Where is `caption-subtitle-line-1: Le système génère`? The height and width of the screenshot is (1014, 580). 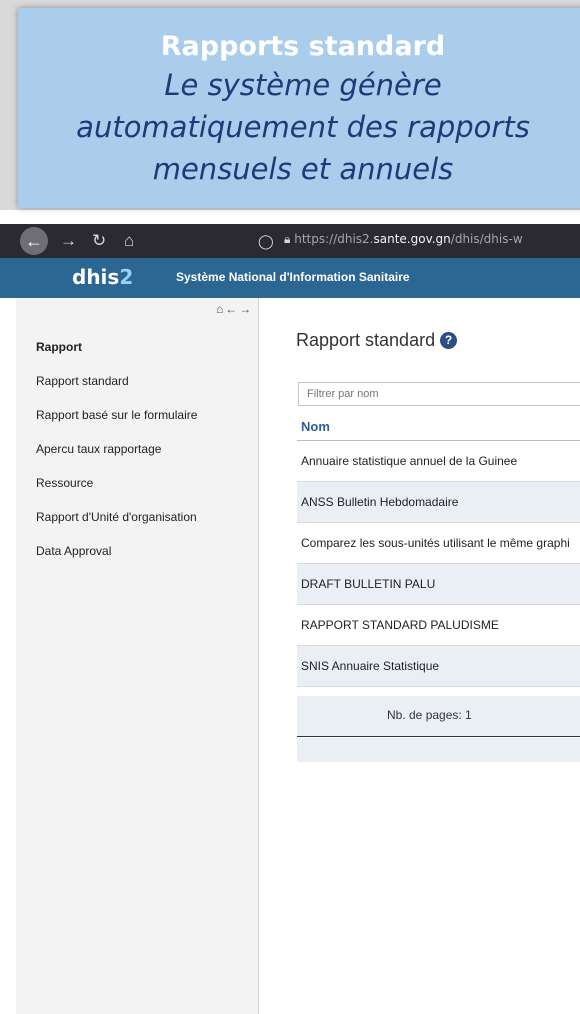 caption-subtitle-line-1: Le système génère is located at coordinates (303, 85).